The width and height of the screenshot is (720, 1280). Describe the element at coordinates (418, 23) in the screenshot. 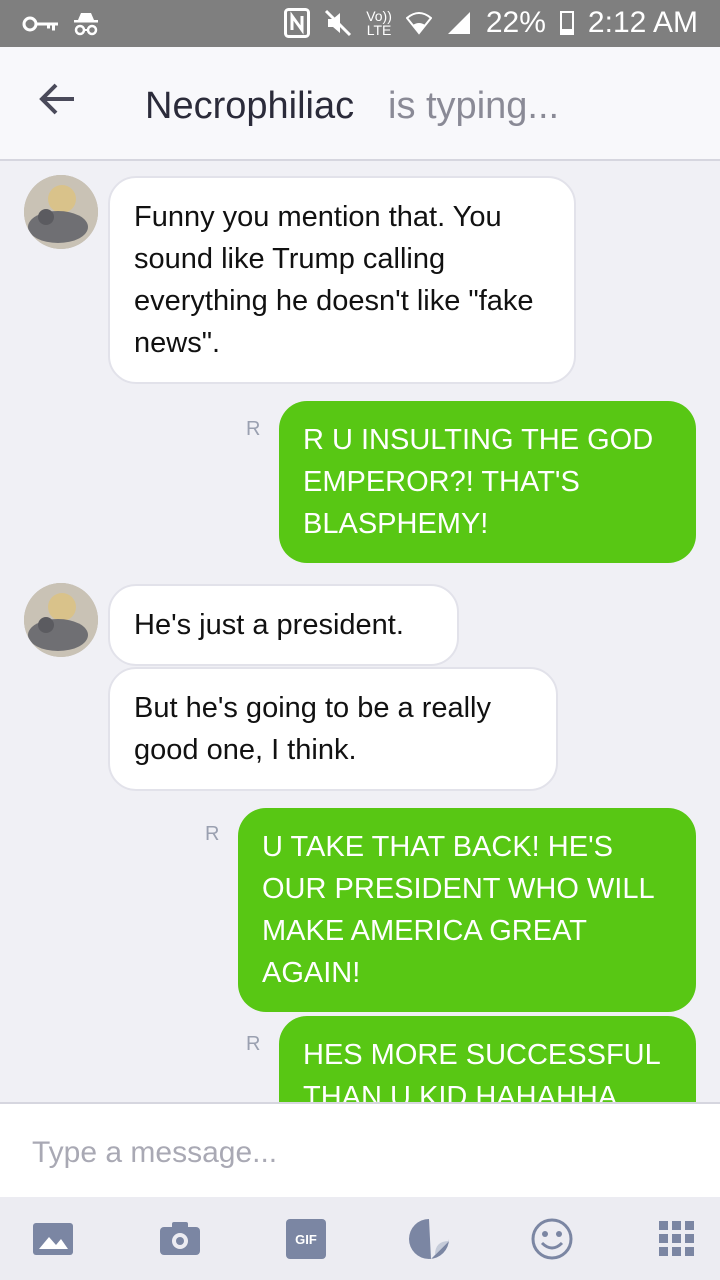

I see `wifi-icon` at that location.